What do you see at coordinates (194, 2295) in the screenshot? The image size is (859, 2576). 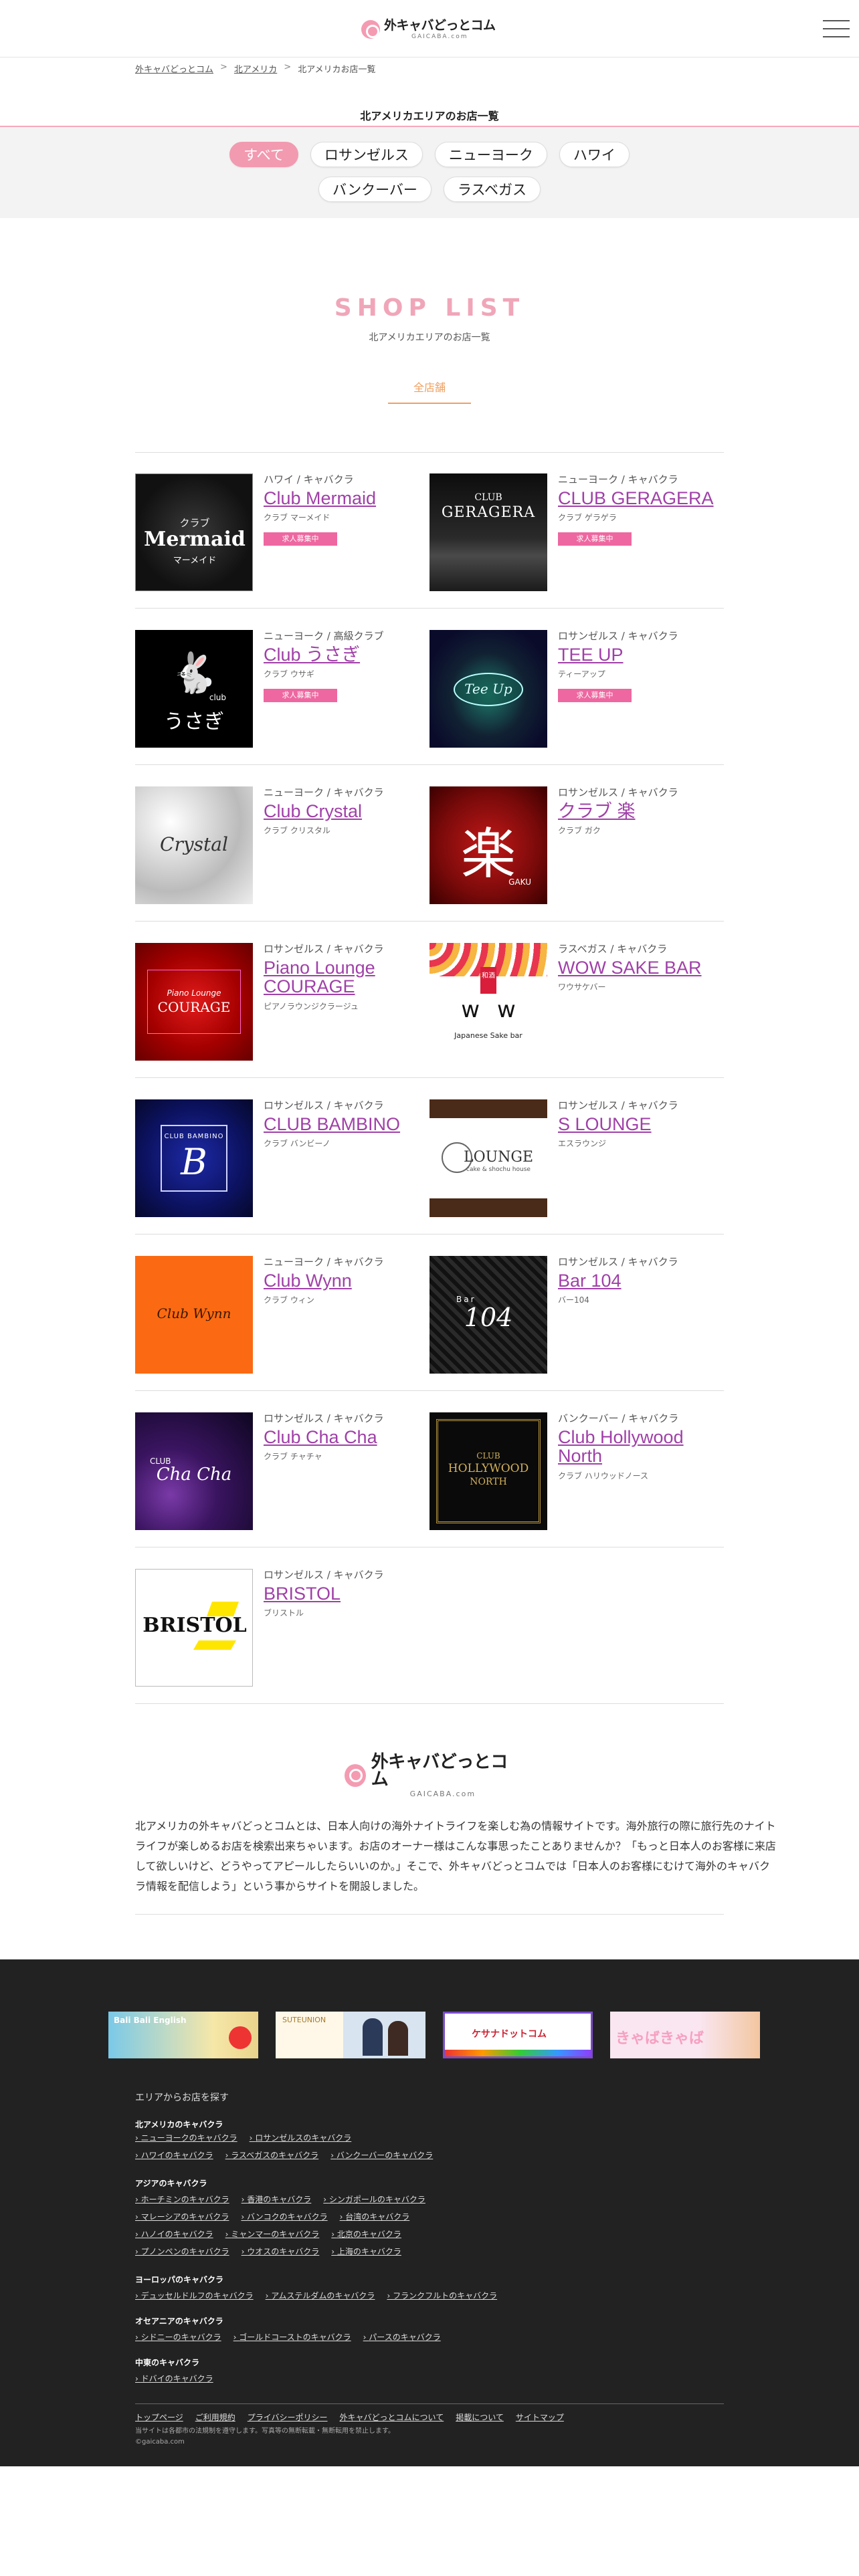 I see `footer-area-link: › デュッセルドルフのキャバクラ` at bounding box center [194, 2295].